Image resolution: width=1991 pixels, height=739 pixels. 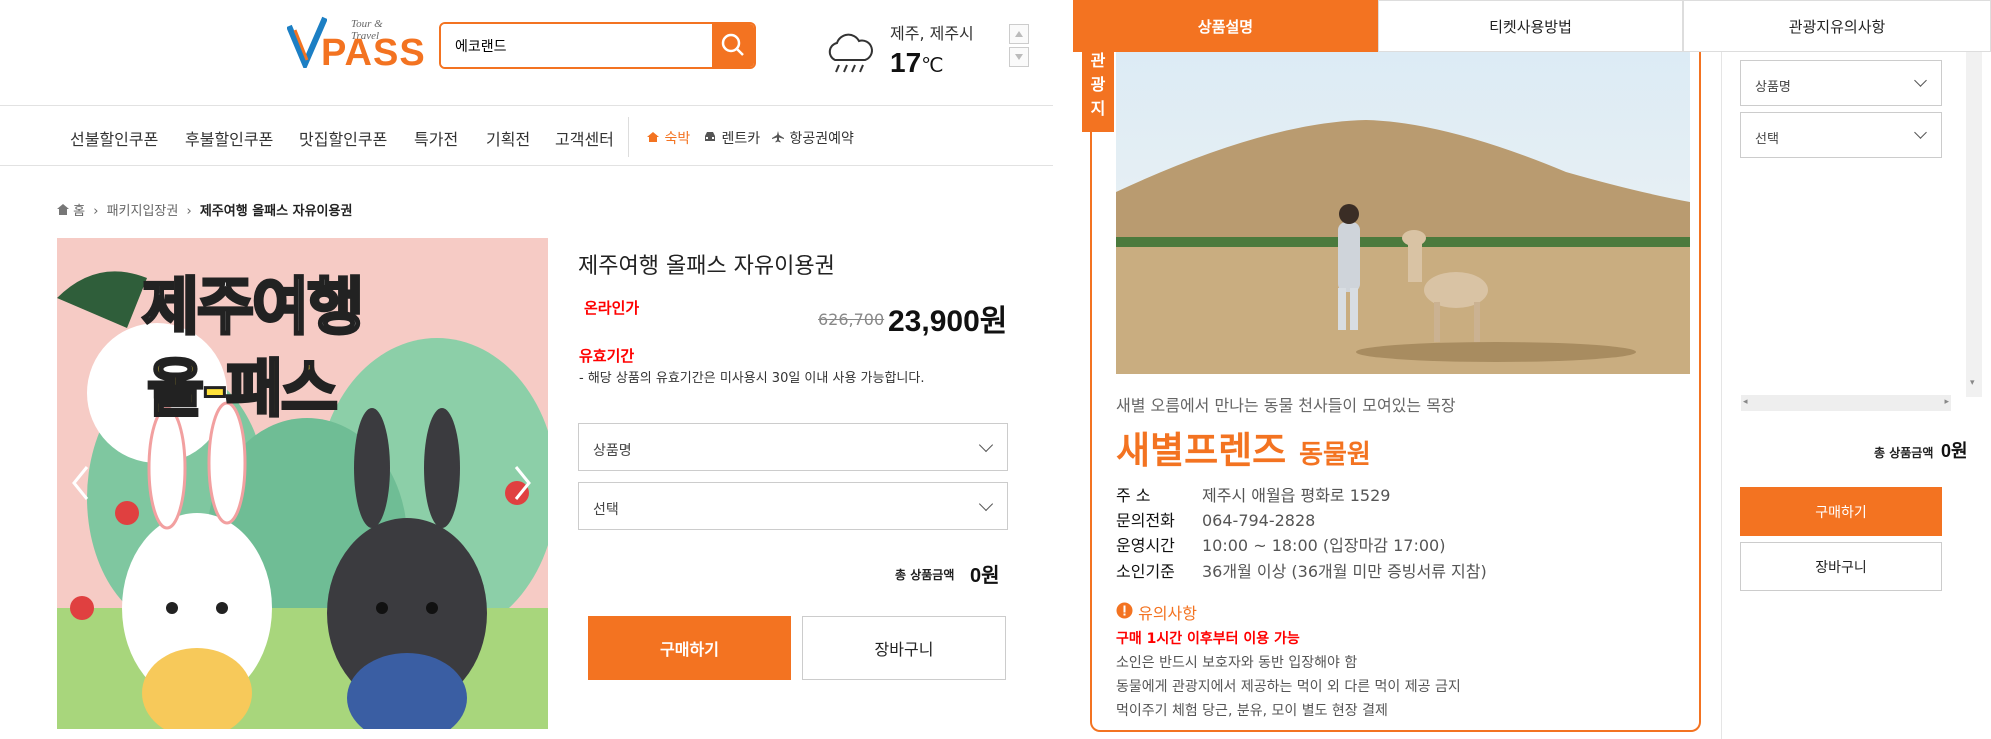 I want to click on alpaca-photo, so click(x=1403, y=213).